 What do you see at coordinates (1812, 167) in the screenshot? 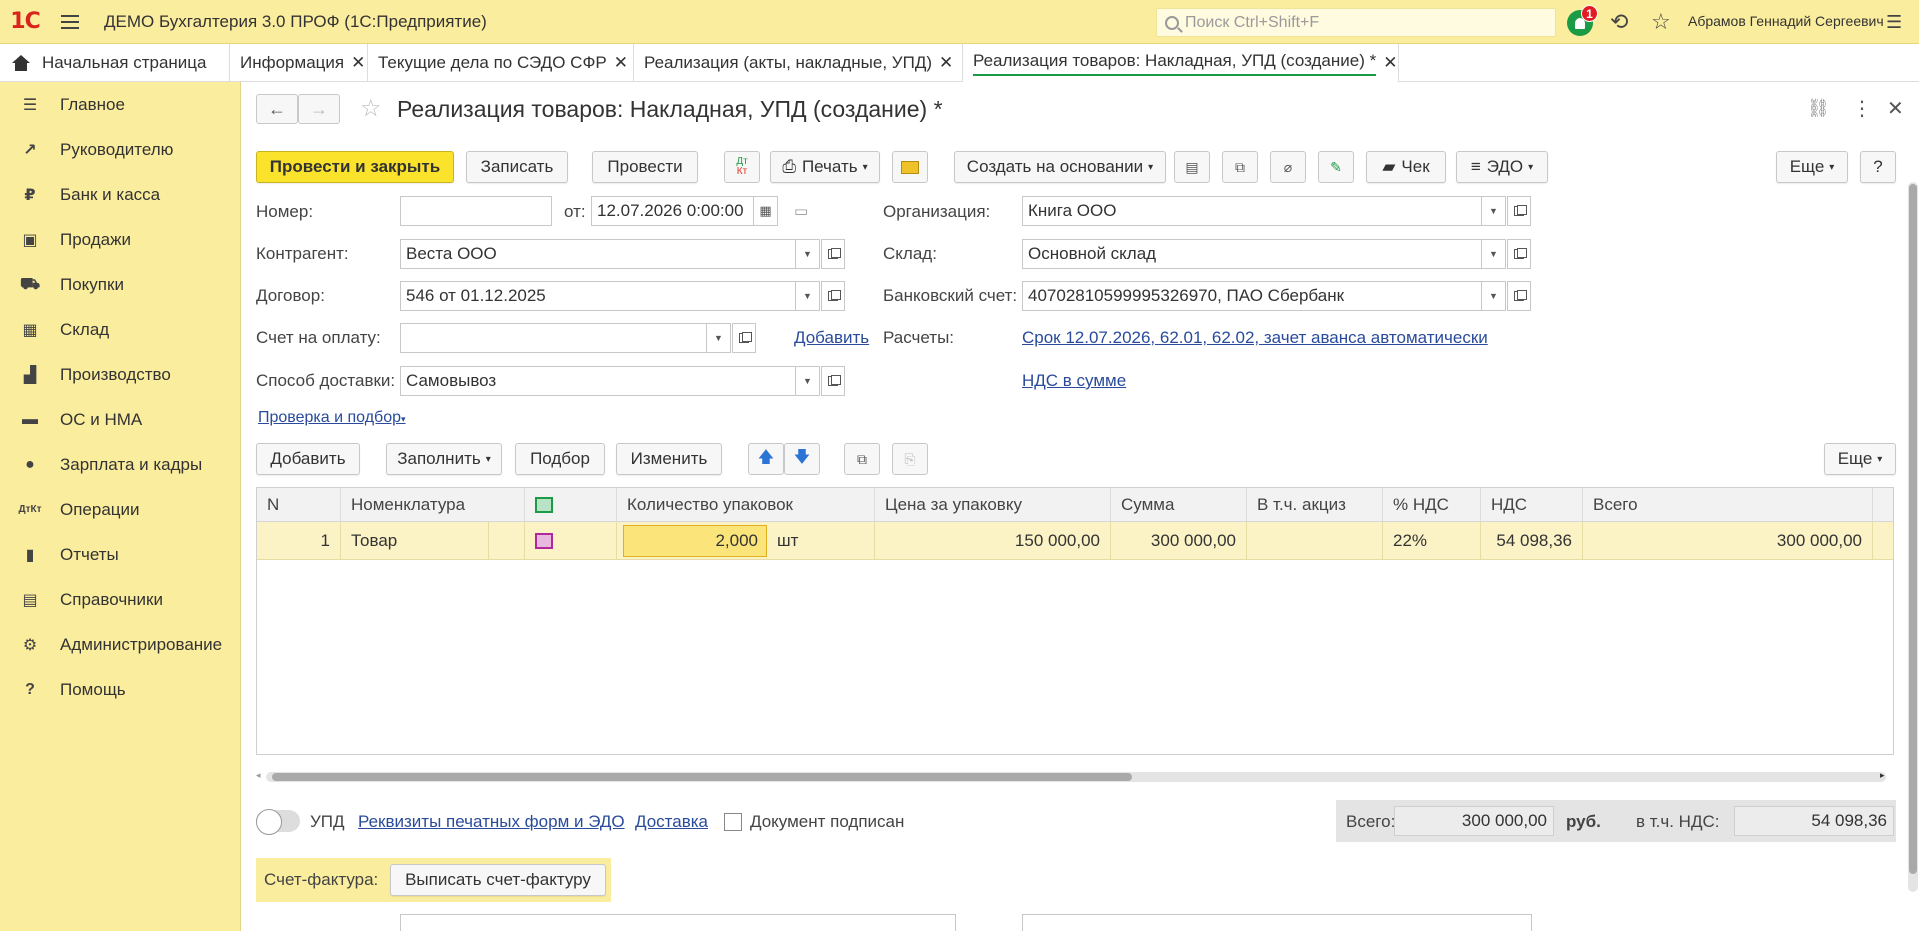
I see `more-button: Еще ▾` at bounding box center [1812, 167].